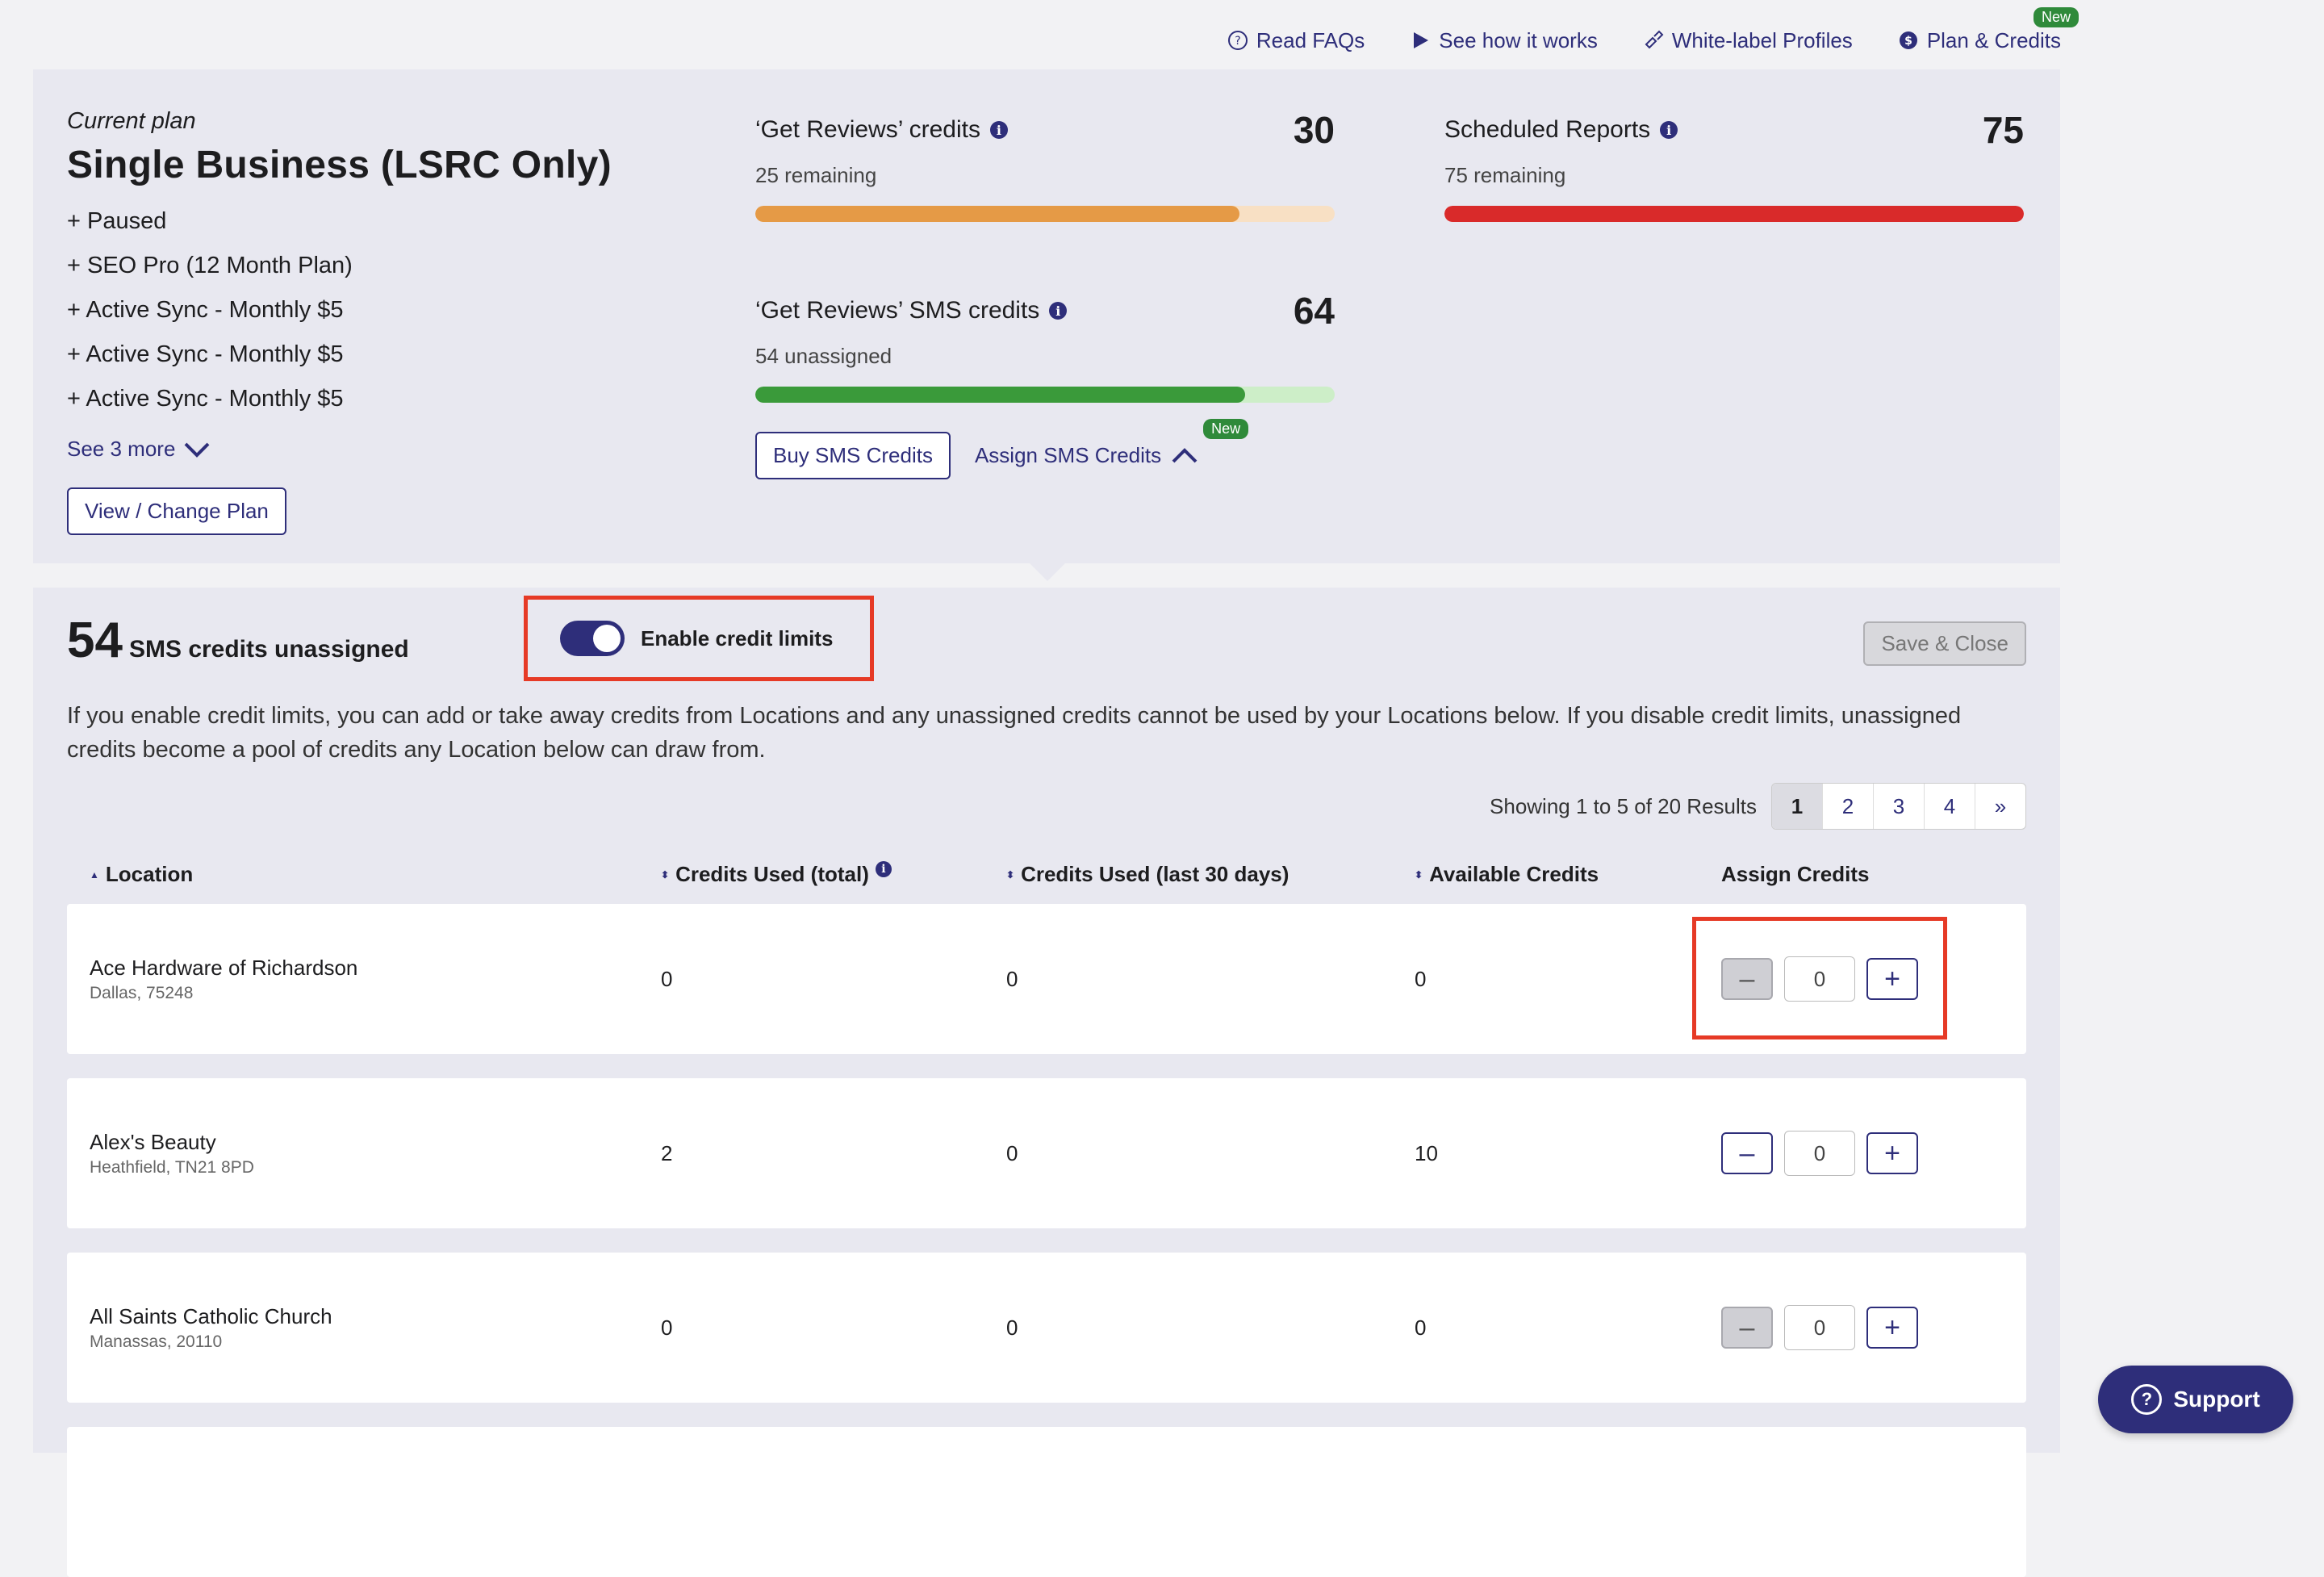 This screenshot has height=1577, width=2324. I want to click on white-label-profiles-link: White-label Profiles, so click(1748, 40).